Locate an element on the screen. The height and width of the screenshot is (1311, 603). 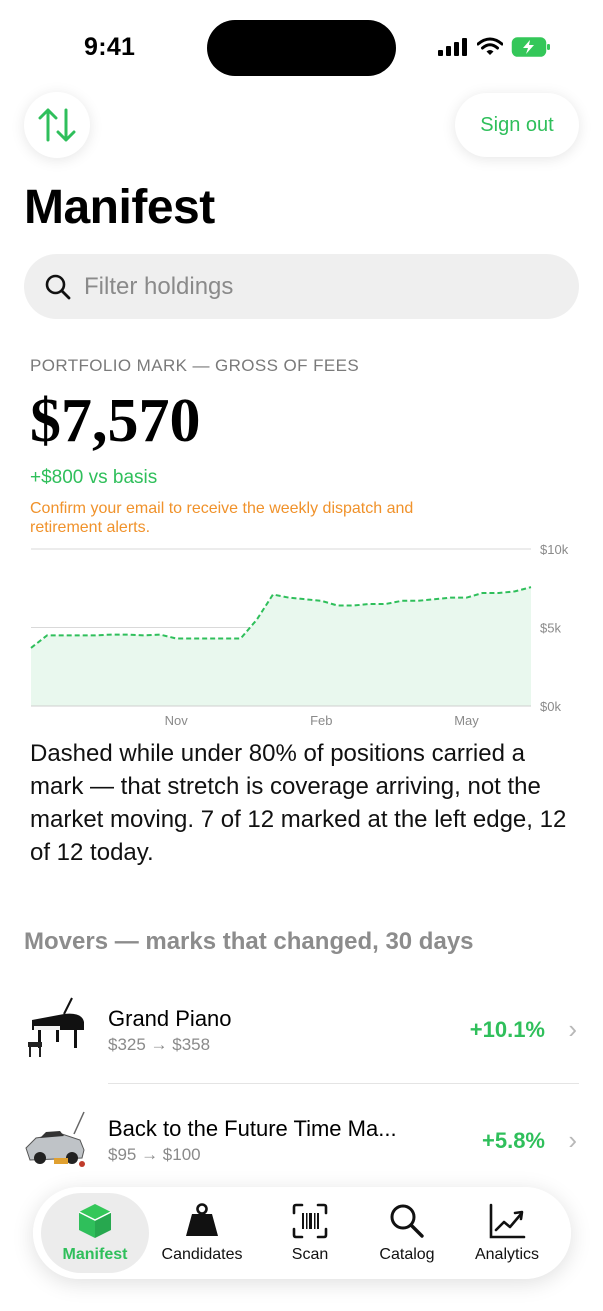
battery-charging-icon is located at coordinates (530, 47).